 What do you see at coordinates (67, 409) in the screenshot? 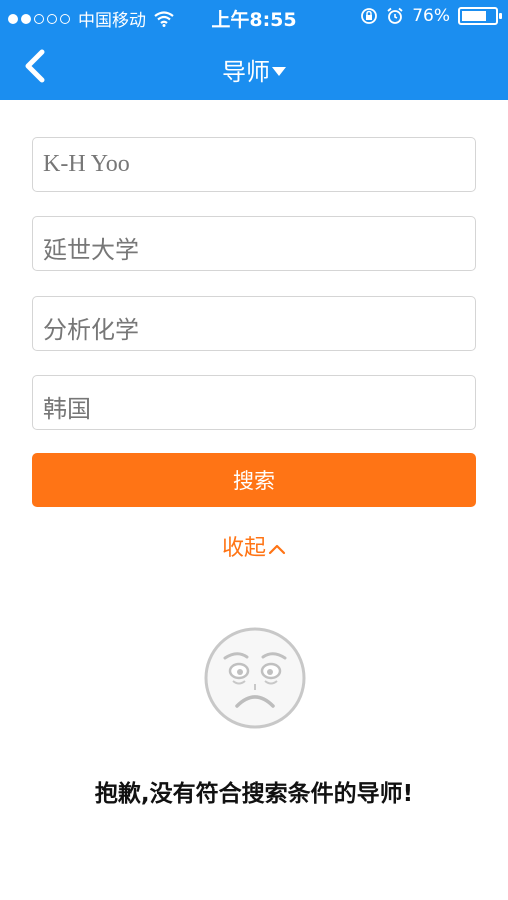
I see `country-value: 韩国` at bounding box center [67, 409].